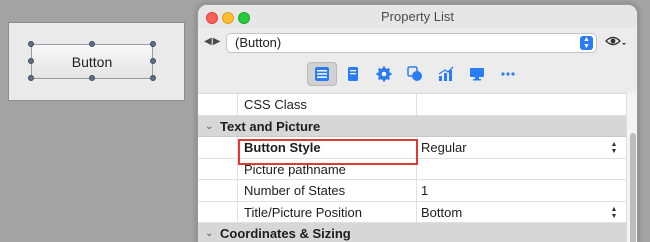 Image resolution: width=650 pixels, height=242 pixels. What do you see at coordinates (412, 126) in the screenshot?
I see `section-header: ⌄ Text and Picture` at bounding box center [412, 126].